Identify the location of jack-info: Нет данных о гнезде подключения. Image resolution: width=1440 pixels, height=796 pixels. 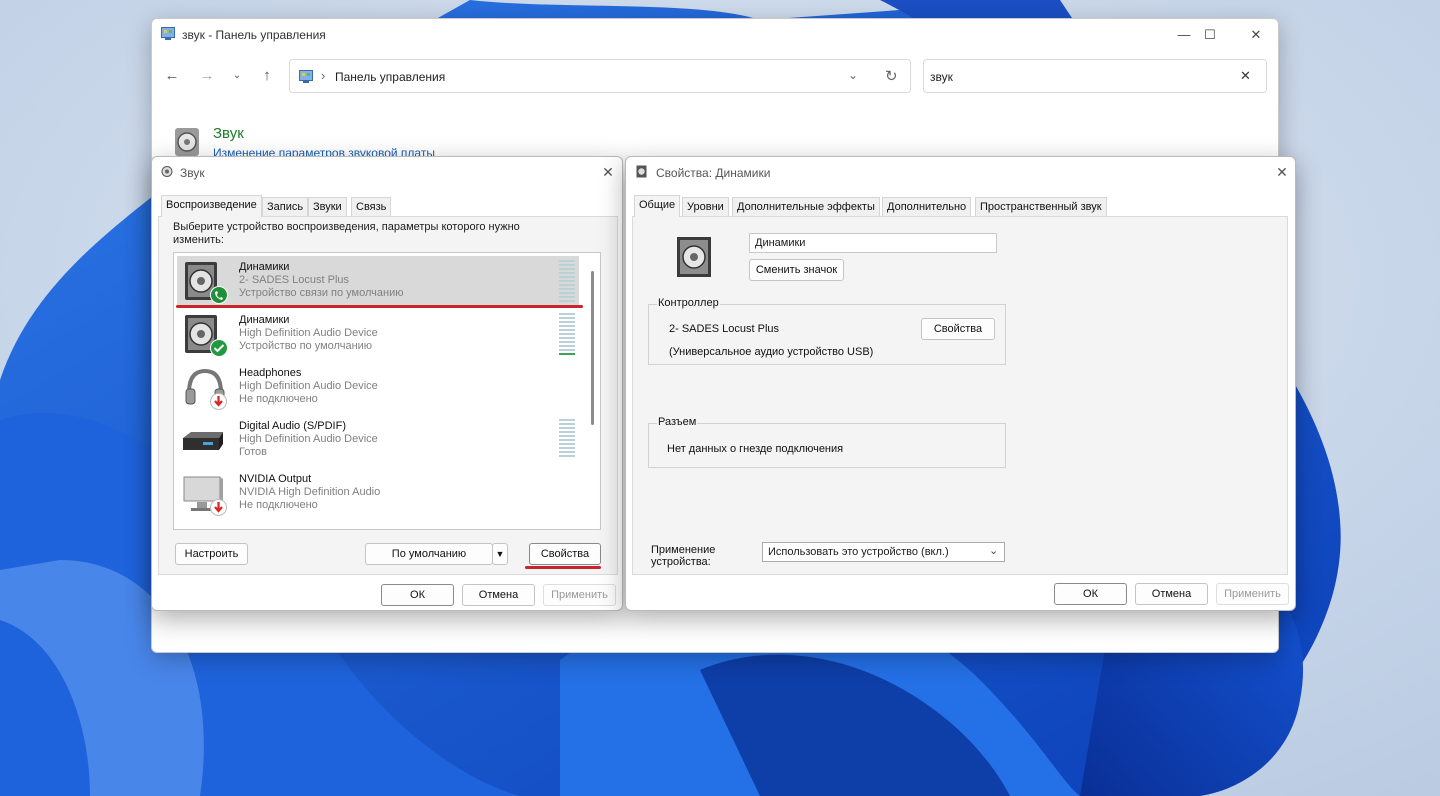
(755, 449).